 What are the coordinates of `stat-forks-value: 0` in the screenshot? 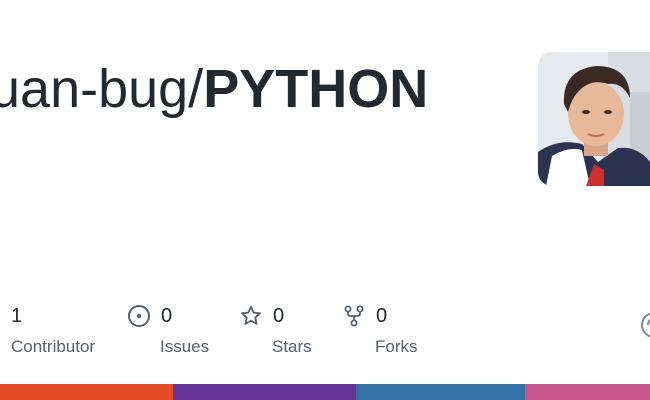 It's located at (382, 316).